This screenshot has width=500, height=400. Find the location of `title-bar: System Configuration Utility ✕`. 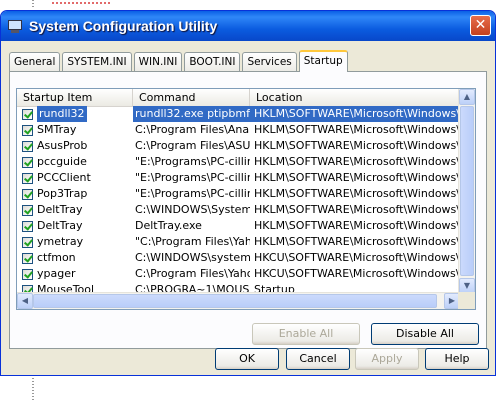

title-bar: System Configuration Utility ✕ is located at coordinates (248, 26).